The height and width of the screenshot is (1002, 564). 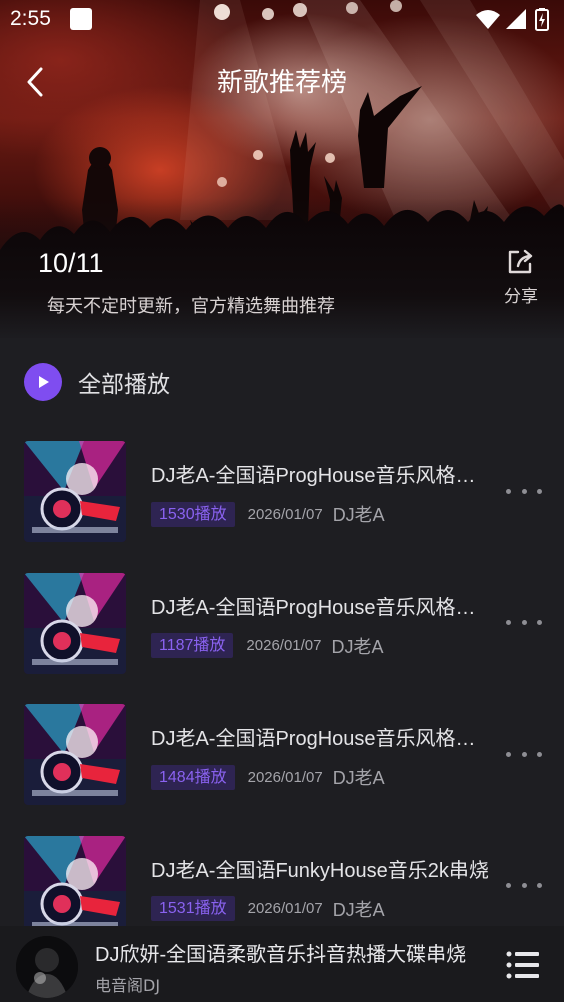 What do you see at coordinates (128, 985) in the screenshot?
I see `now-playing-artist: 电音阁DJ` at bounding box center [128, 985].